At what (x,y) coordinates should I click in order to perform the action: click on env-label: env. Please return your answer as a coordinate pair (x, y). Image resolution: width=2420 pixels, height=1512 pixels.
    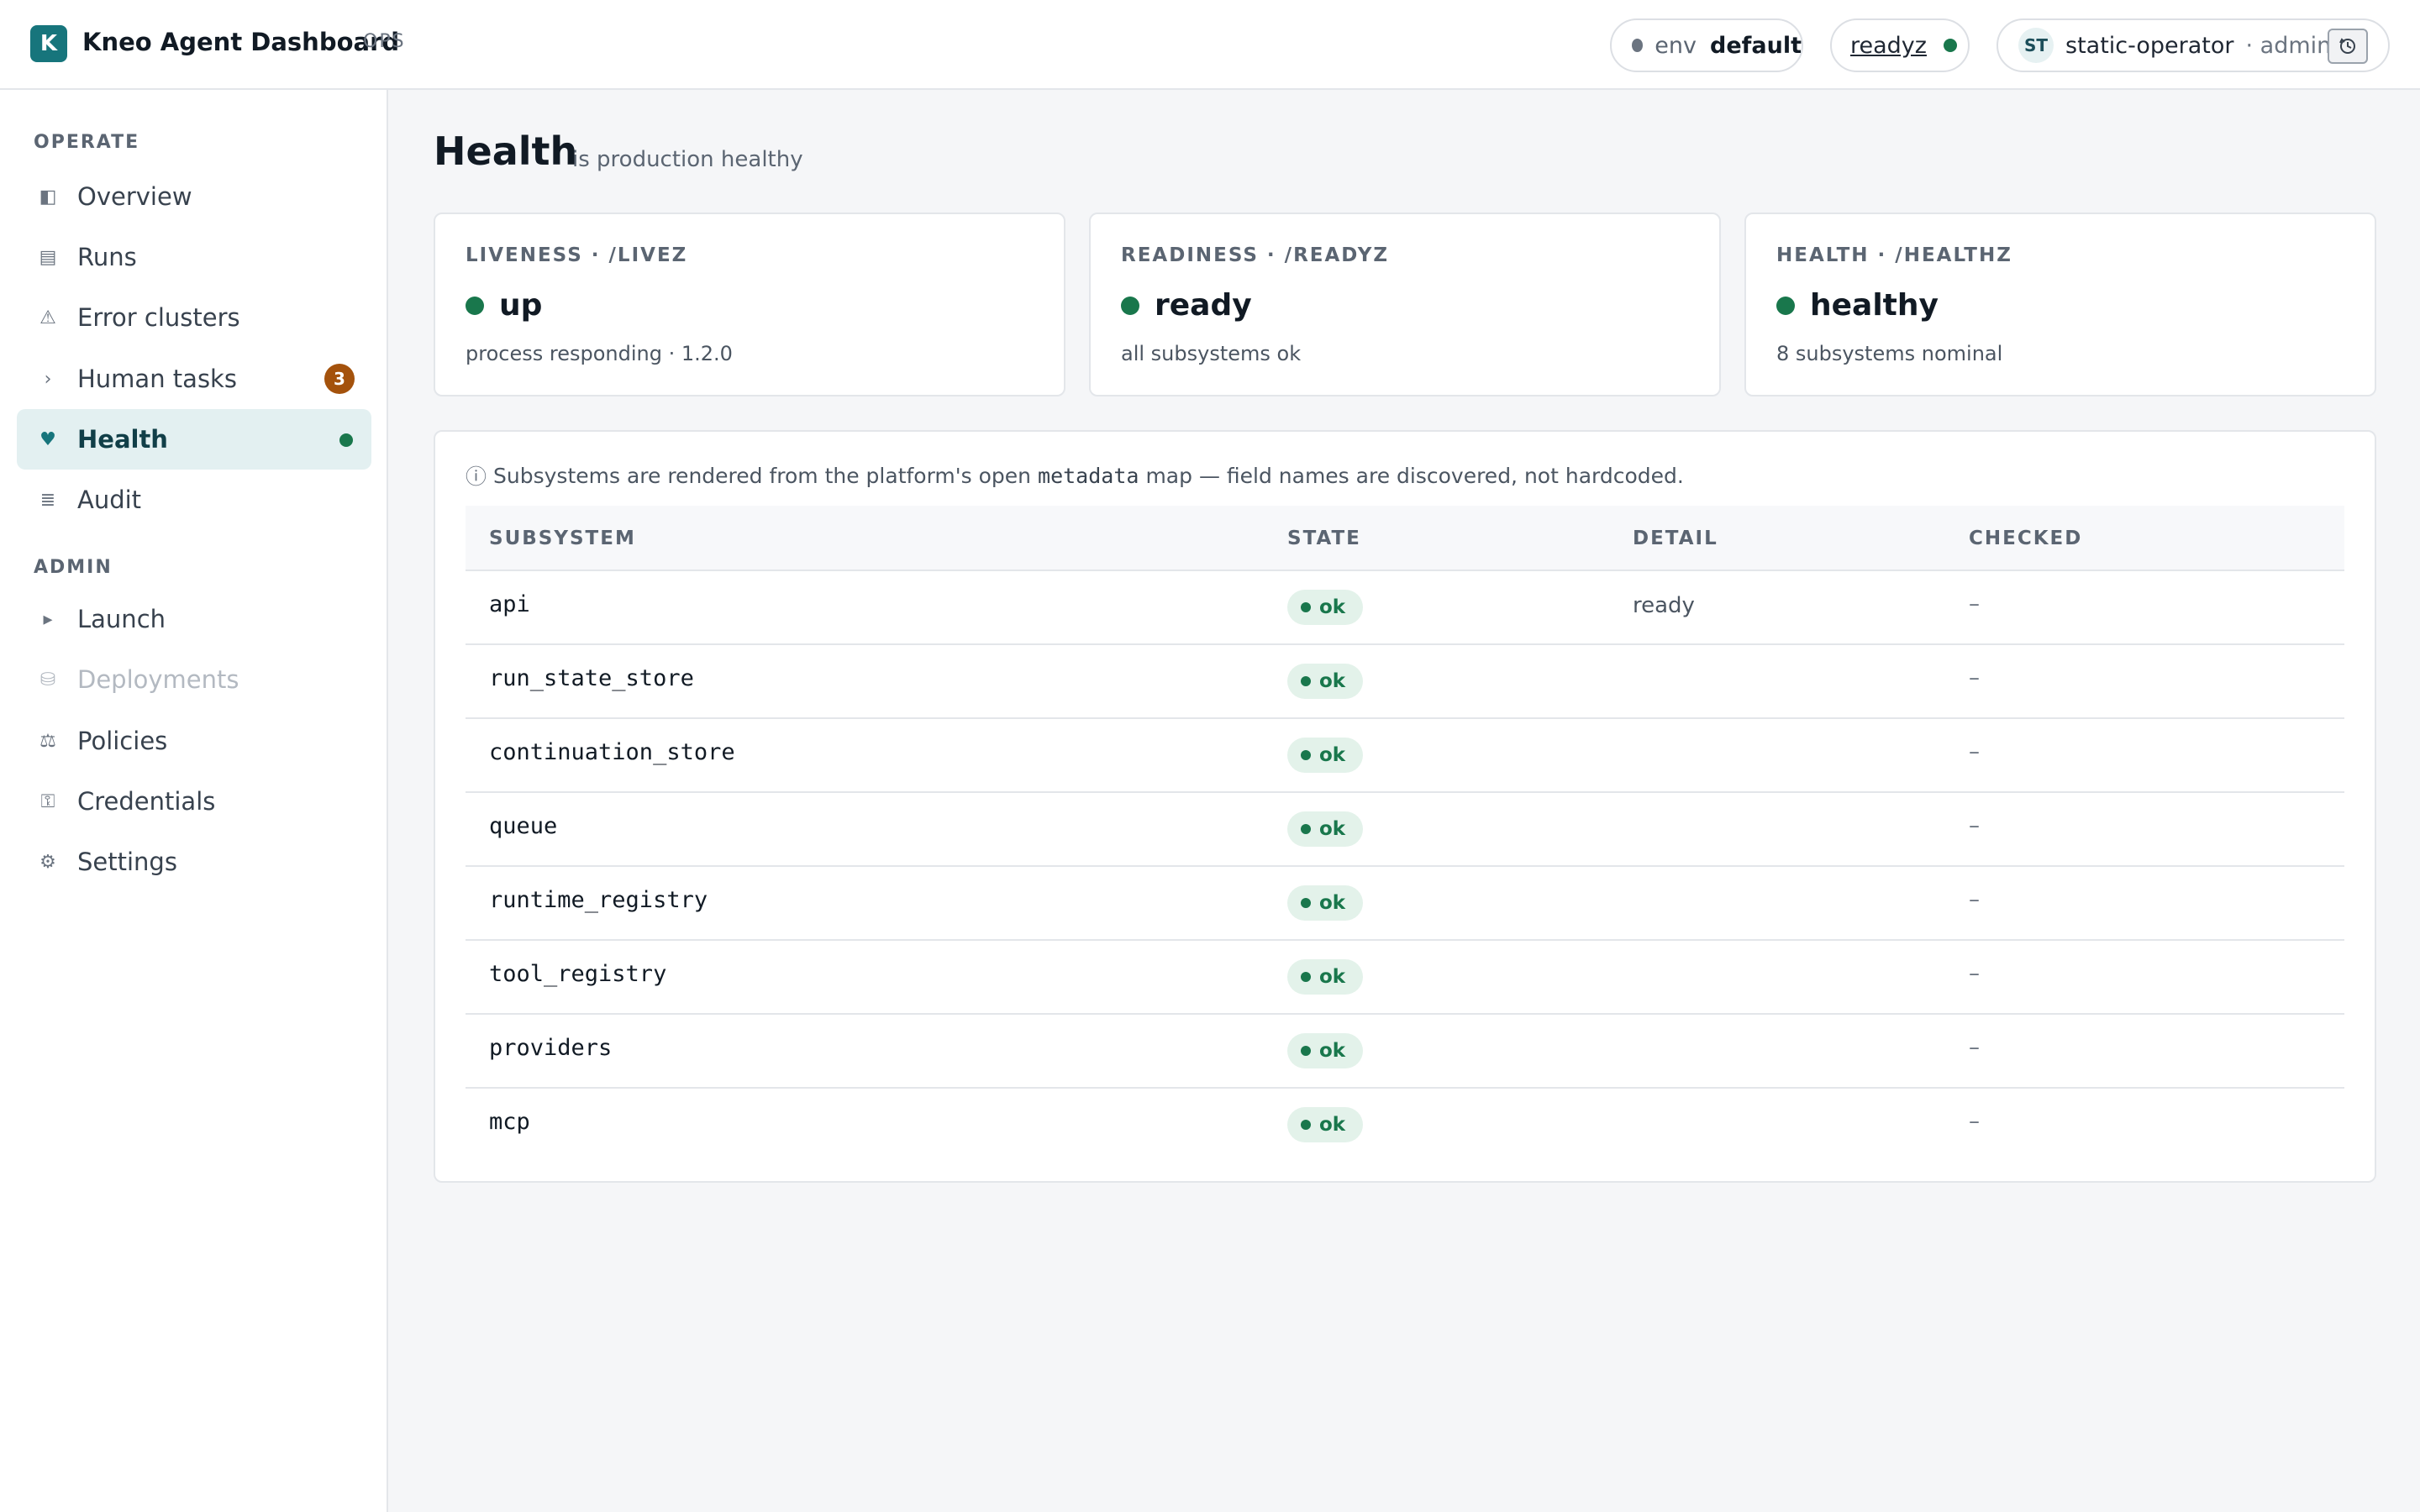
    Looking at the image, I should click on (1676, 45).